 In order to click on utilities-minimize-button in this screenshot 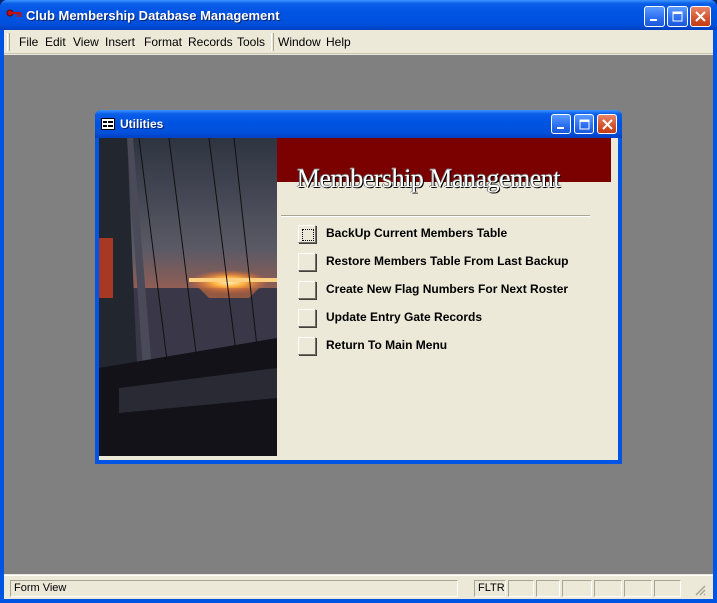, I will do `click(561, 124)`.